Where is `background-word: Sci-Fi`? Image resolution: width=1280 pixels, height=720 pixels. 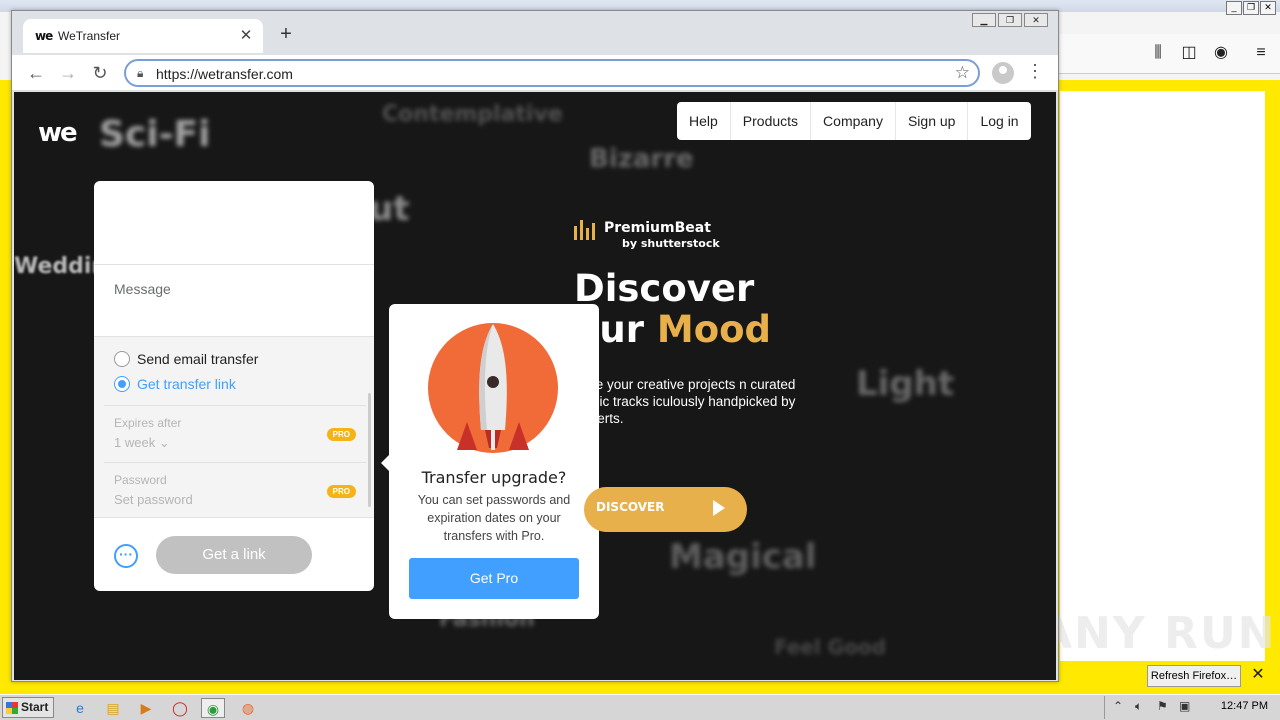
background-word: Sci-Fi is located at coordinates (155, 134).